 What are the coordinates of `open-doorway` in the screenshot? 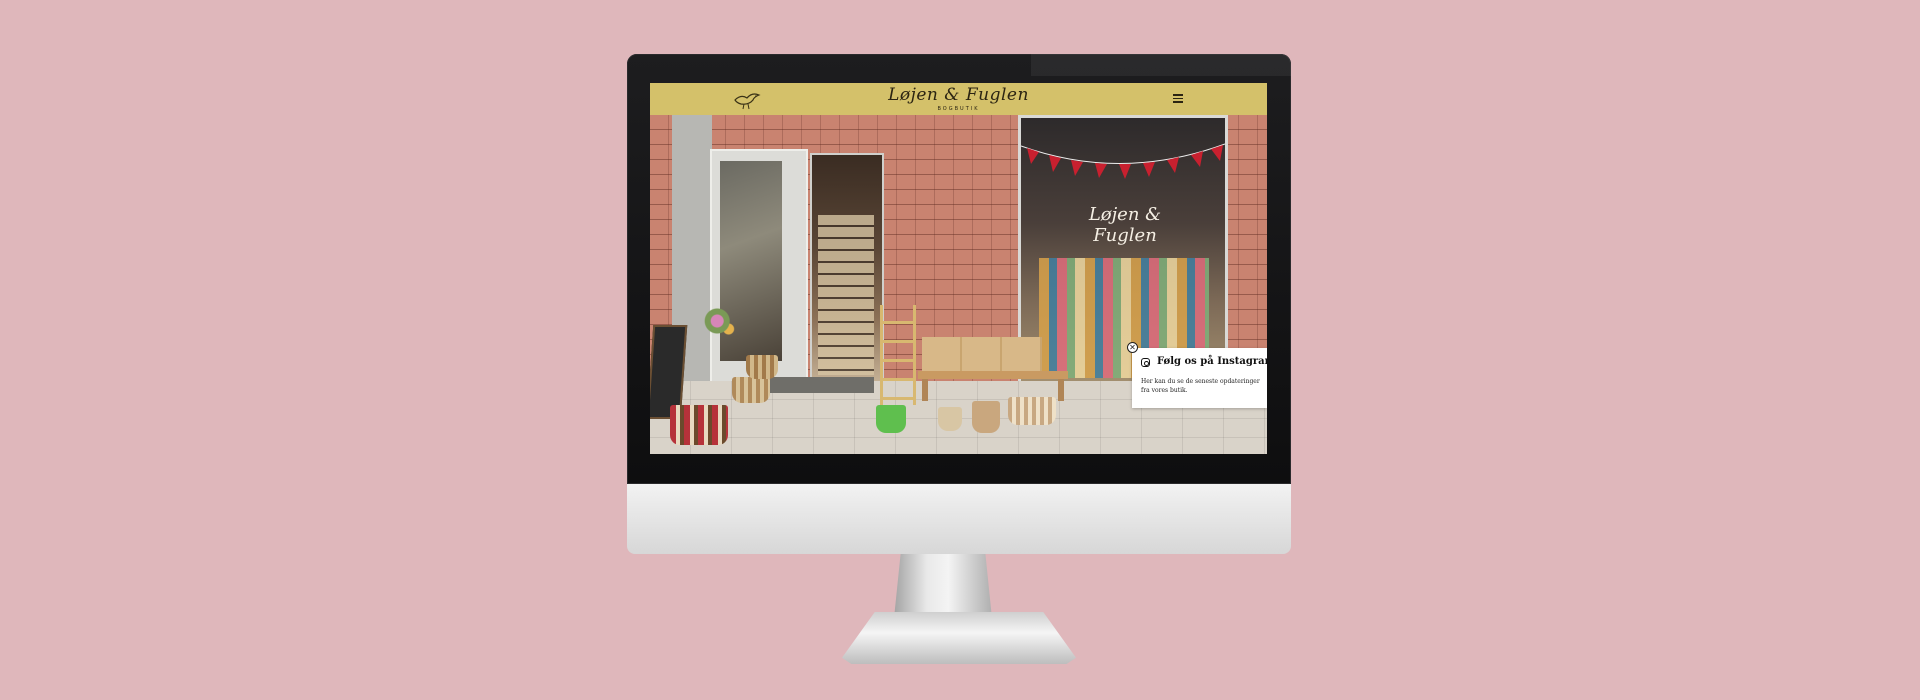 It's located at (847, 271).